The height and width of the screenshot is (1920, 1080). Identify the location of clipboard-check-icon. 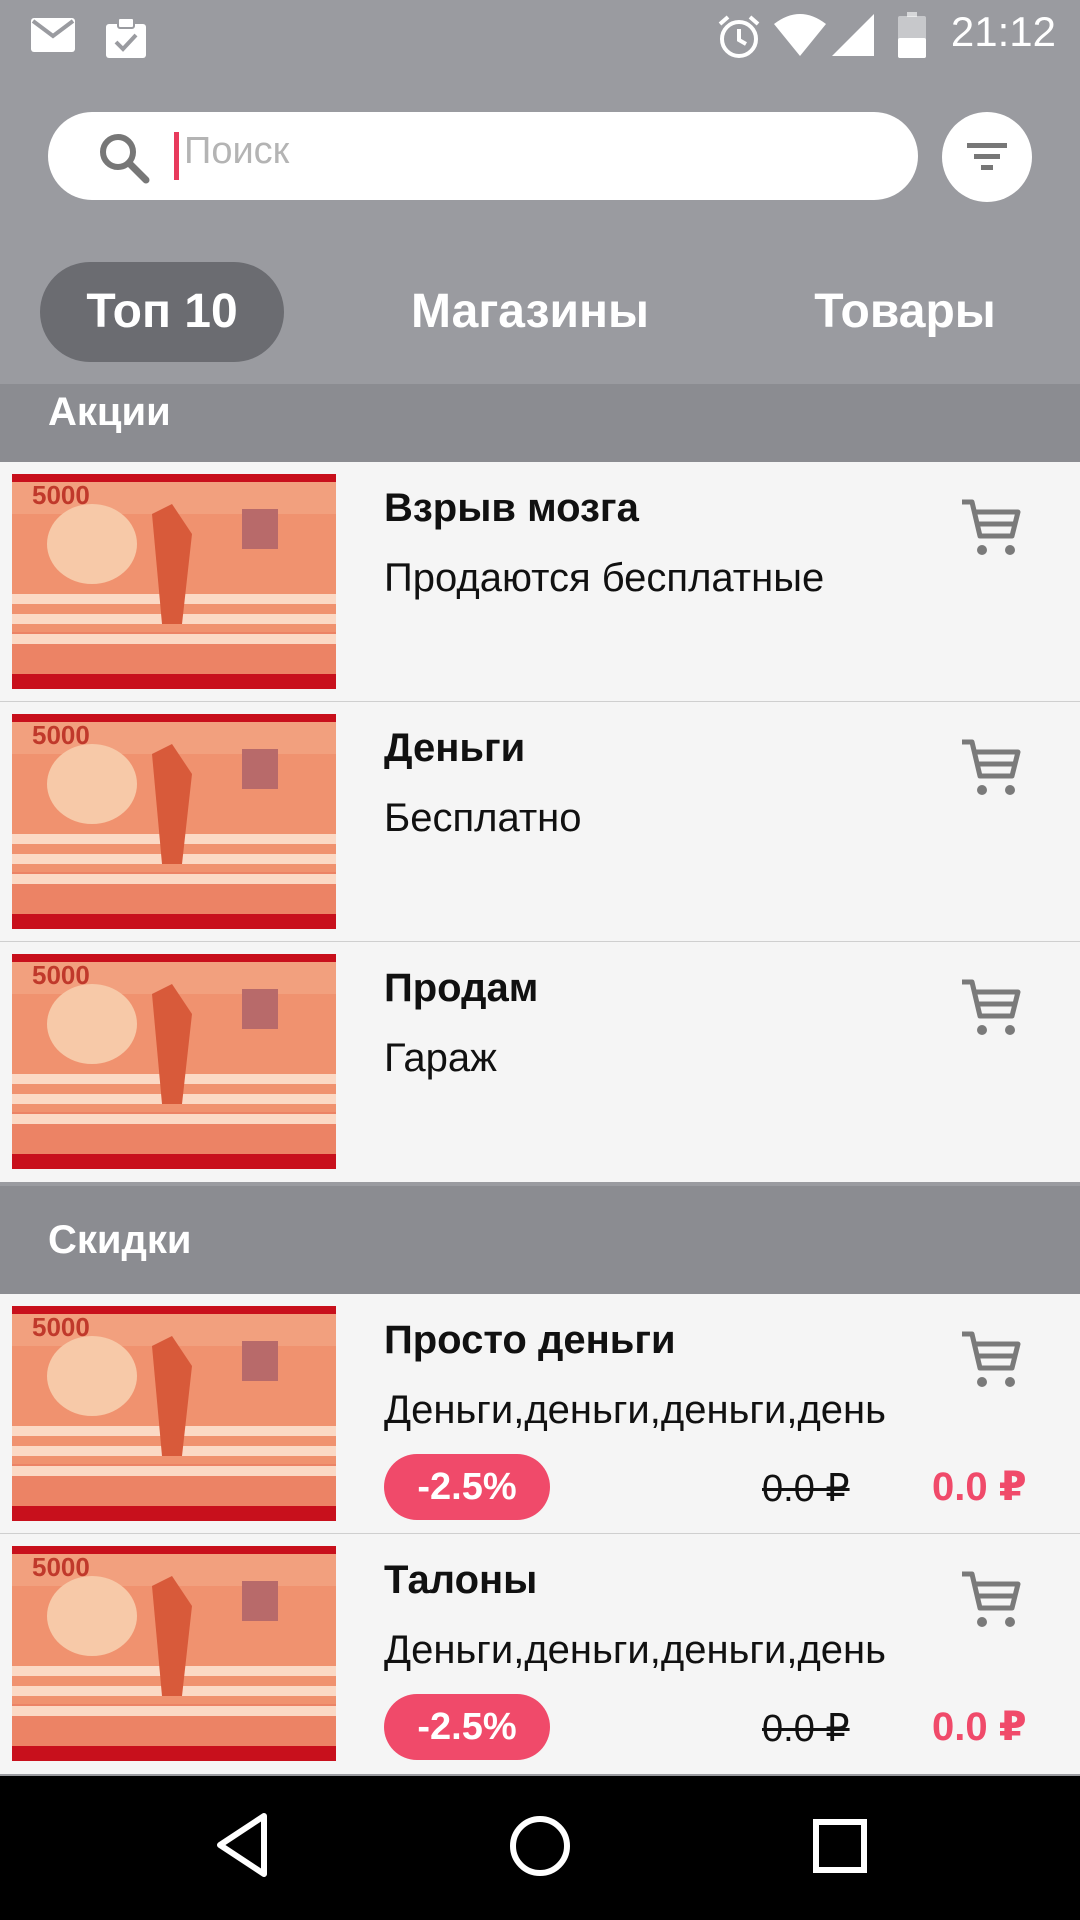
(126, 40).